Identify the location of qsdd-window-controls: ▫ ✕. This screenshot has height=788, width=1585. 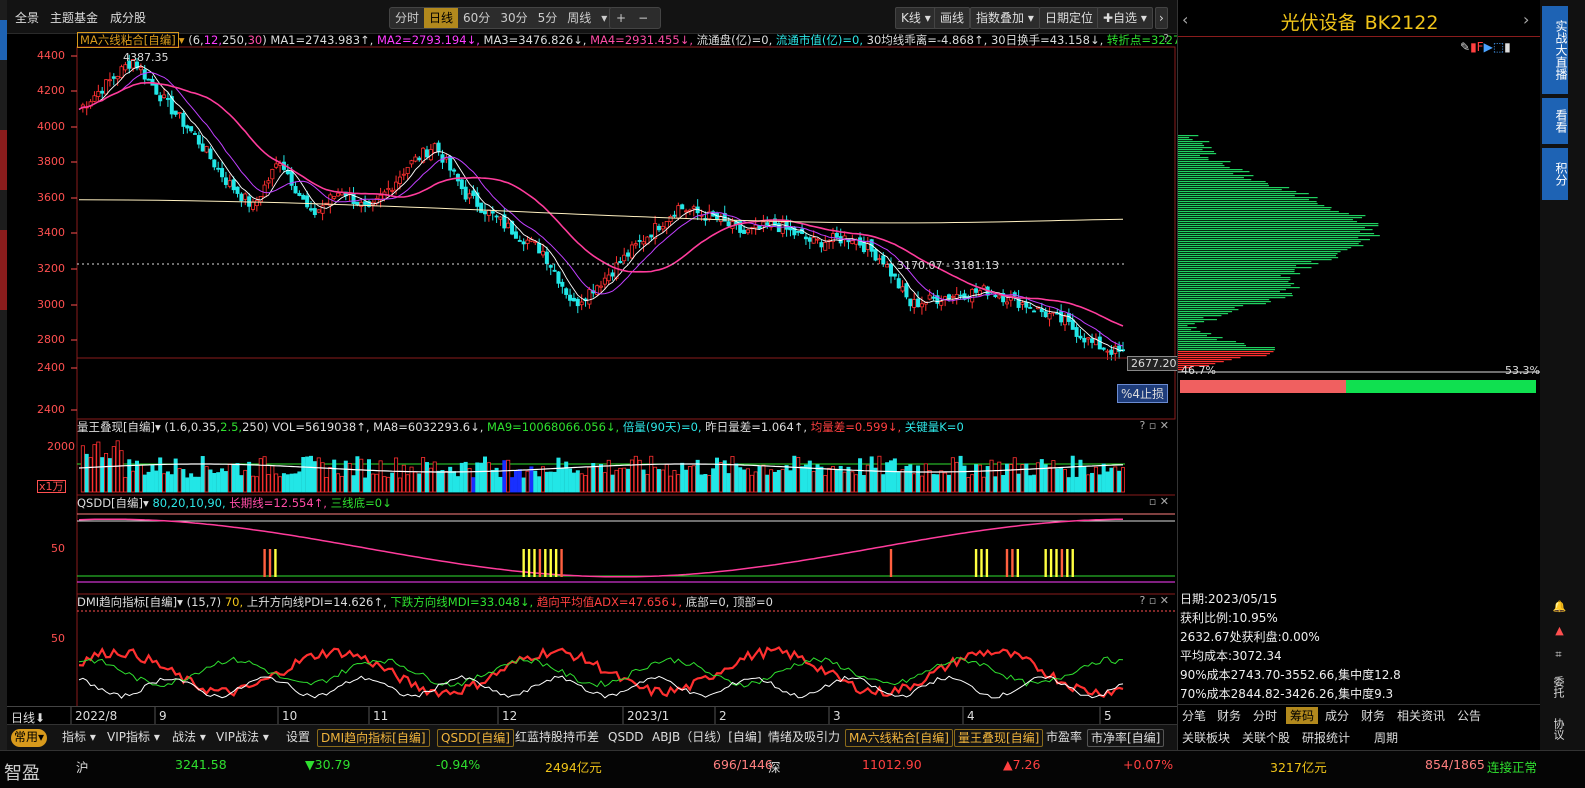
(1159, 501).